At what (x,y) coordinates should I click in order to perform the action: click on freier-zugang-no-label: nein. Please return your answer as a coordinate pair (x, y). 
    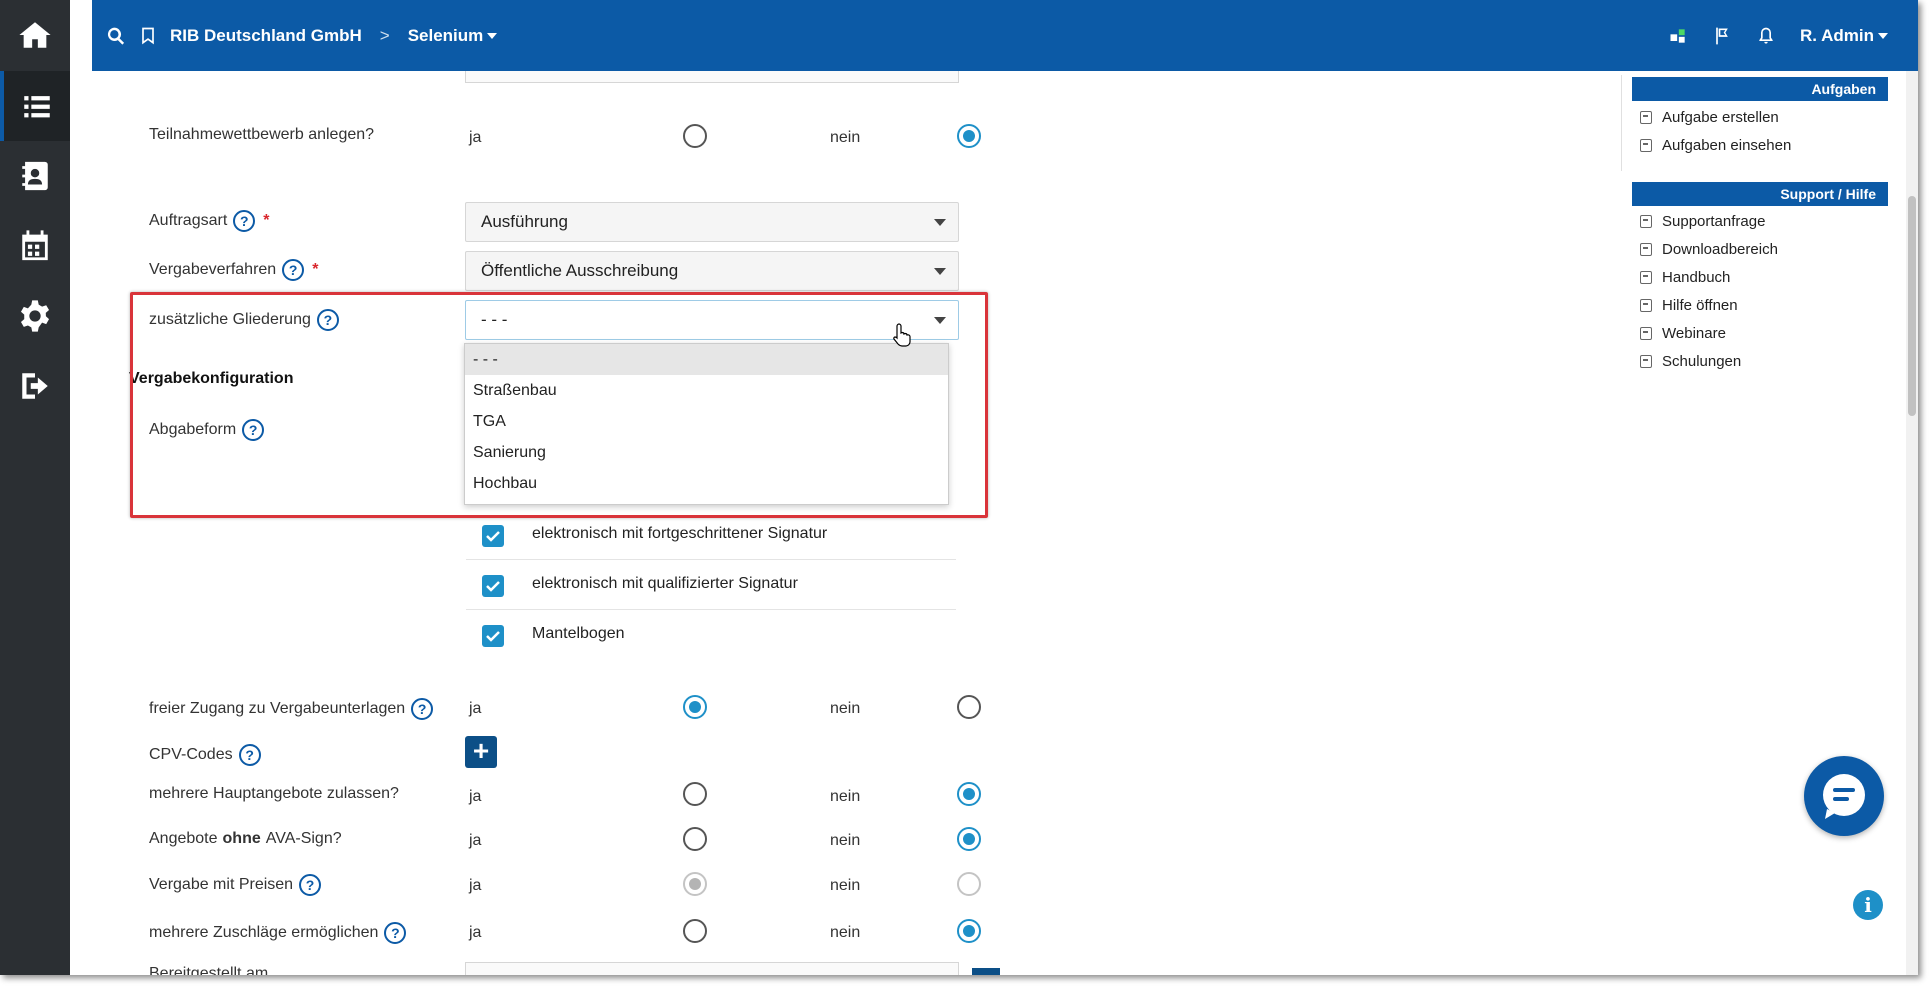
    Looking at the image, I should click on (845, 708).